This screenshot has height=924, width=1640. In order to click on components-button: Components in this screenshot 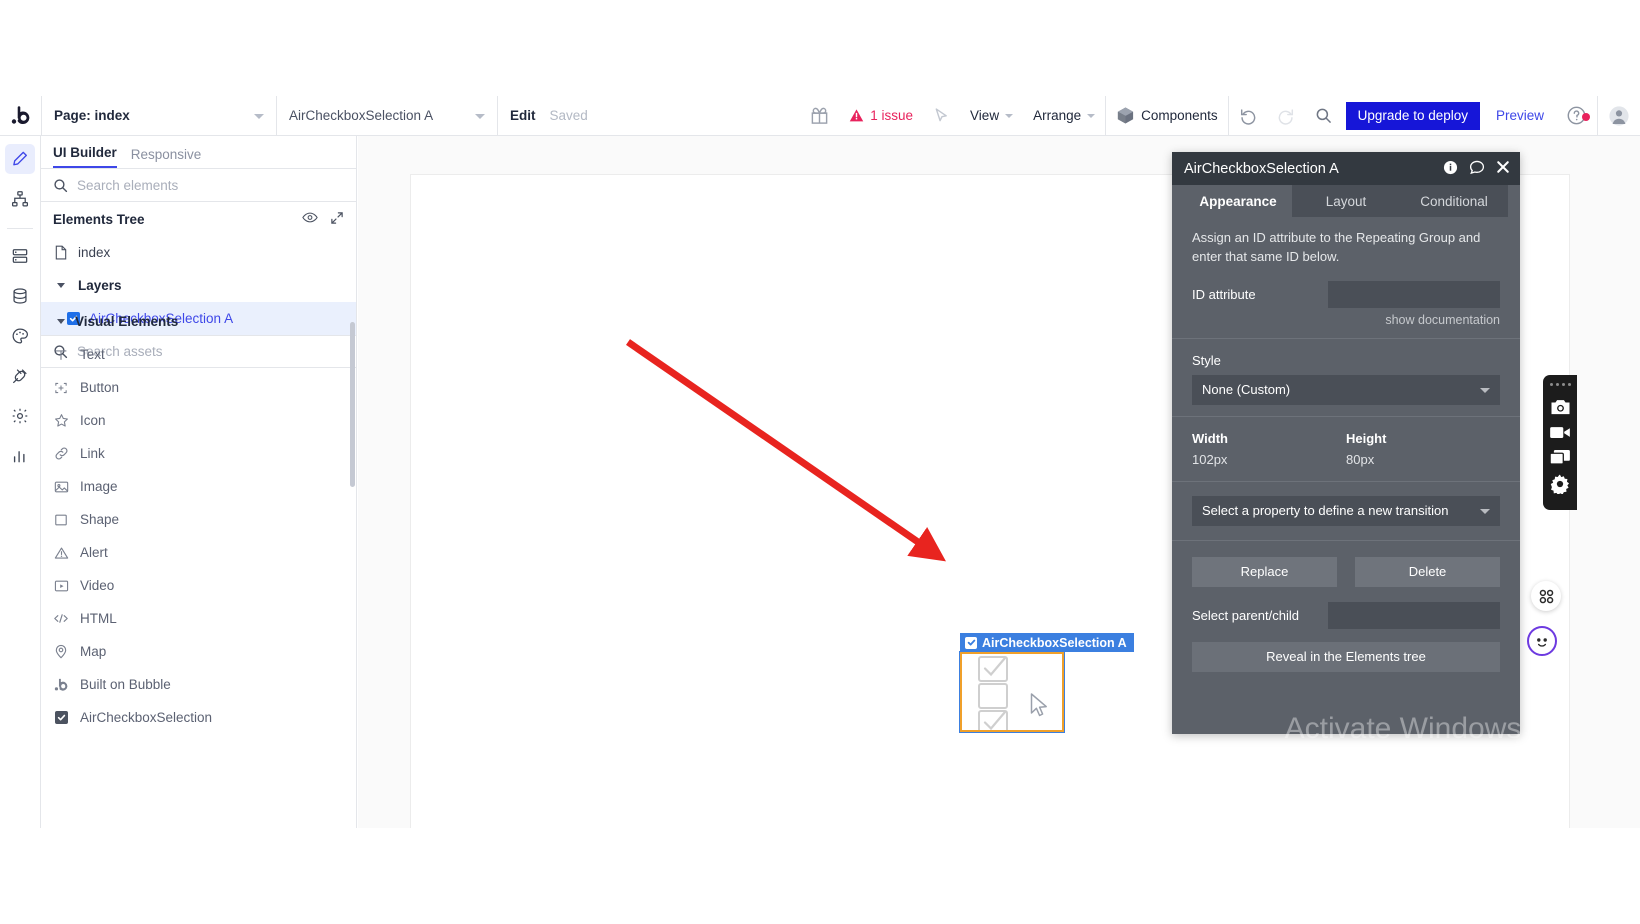, I will do `click(1167, 116)`.